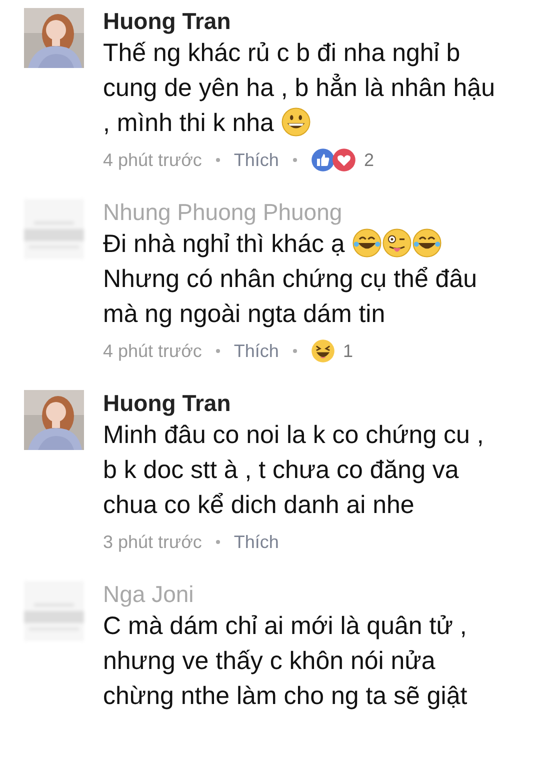 The image size is (540, 784). Describe the element at coordinates (294, 470) in the screenshot. I see `comment-text: Minh đâu co noi la k co chứng cu , b k doc stt à , t chưa co đăng va chua co kể dich danh ai nhe` at that location.